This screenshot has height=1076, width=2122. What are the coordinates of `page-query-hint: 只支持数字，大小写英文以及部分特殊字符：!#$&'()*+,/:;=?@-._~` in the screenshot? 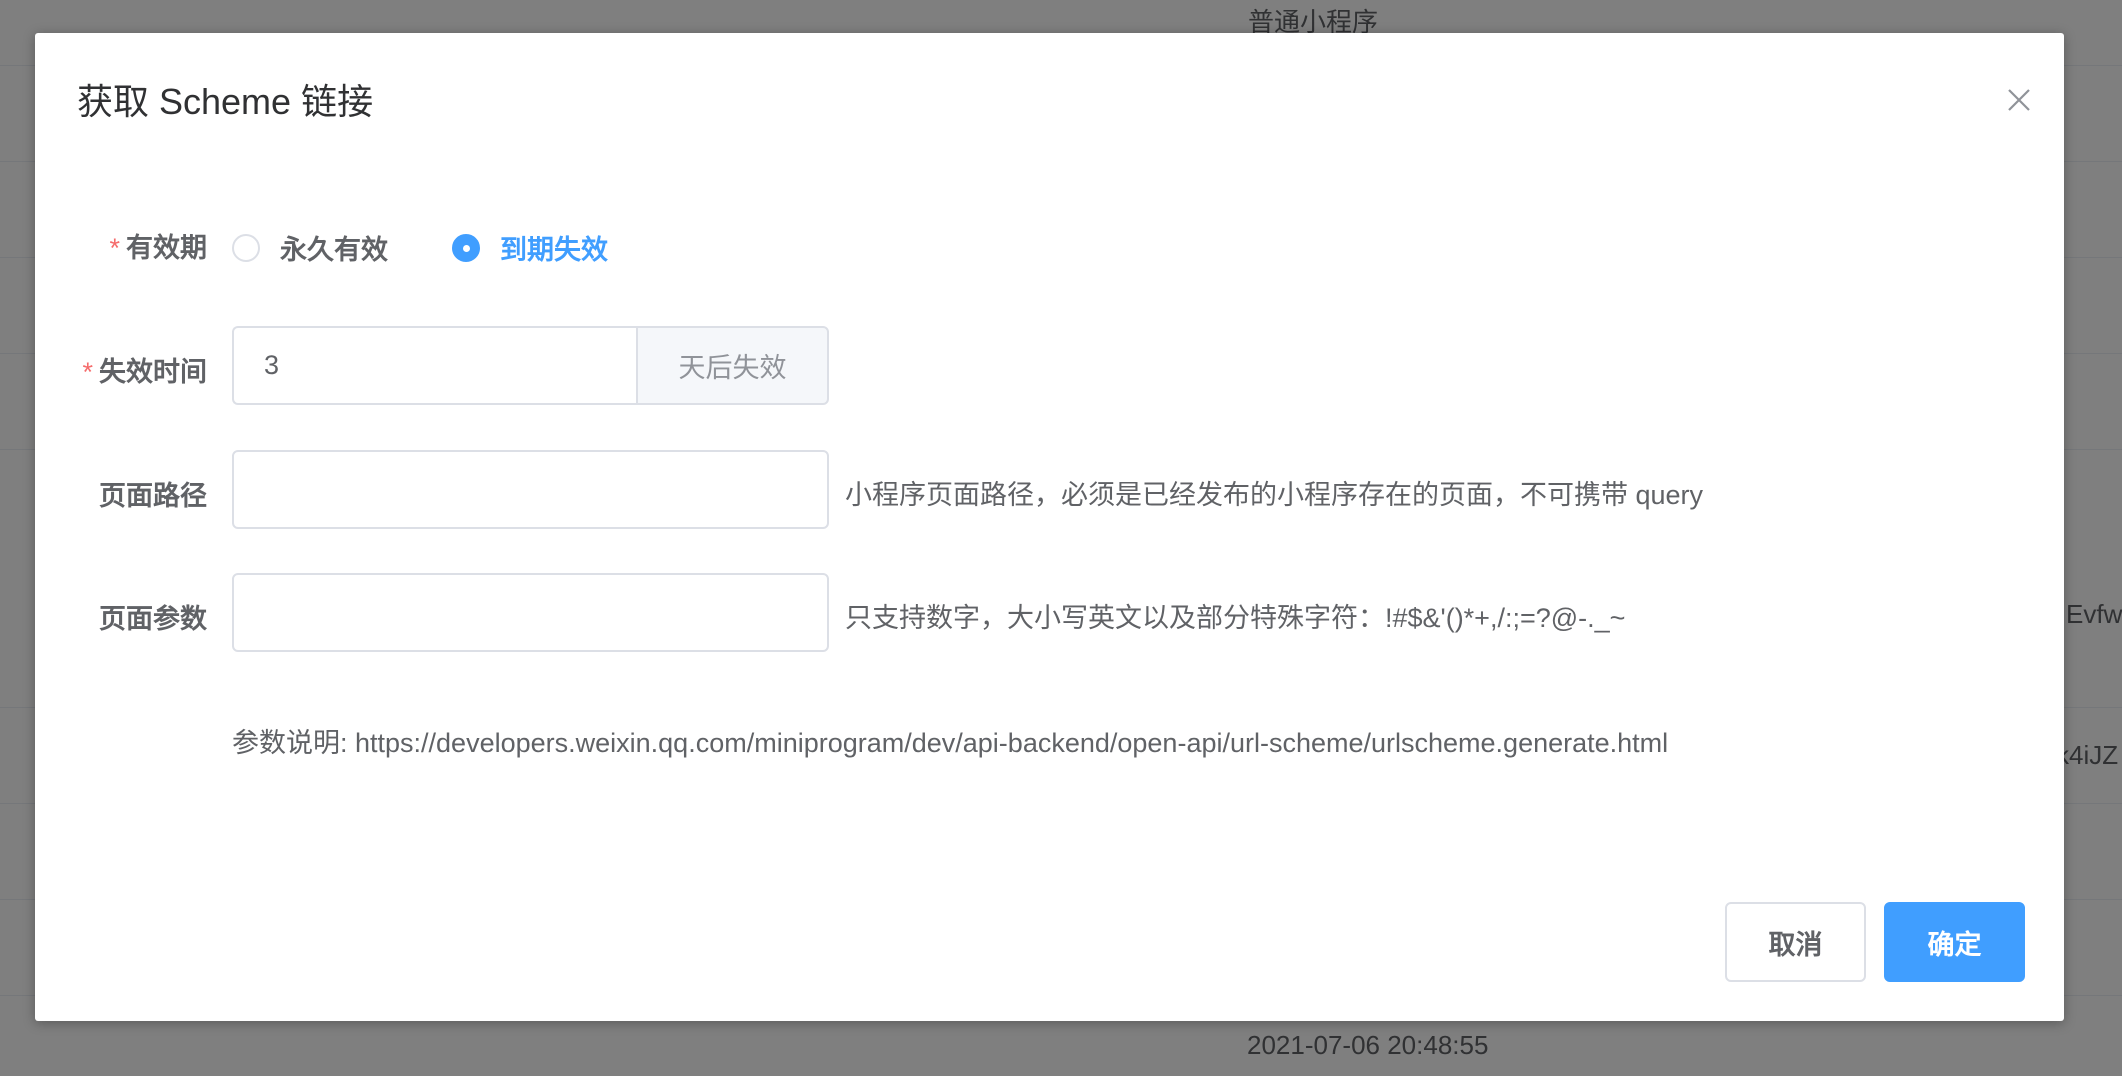 It's located at (1235, 618).